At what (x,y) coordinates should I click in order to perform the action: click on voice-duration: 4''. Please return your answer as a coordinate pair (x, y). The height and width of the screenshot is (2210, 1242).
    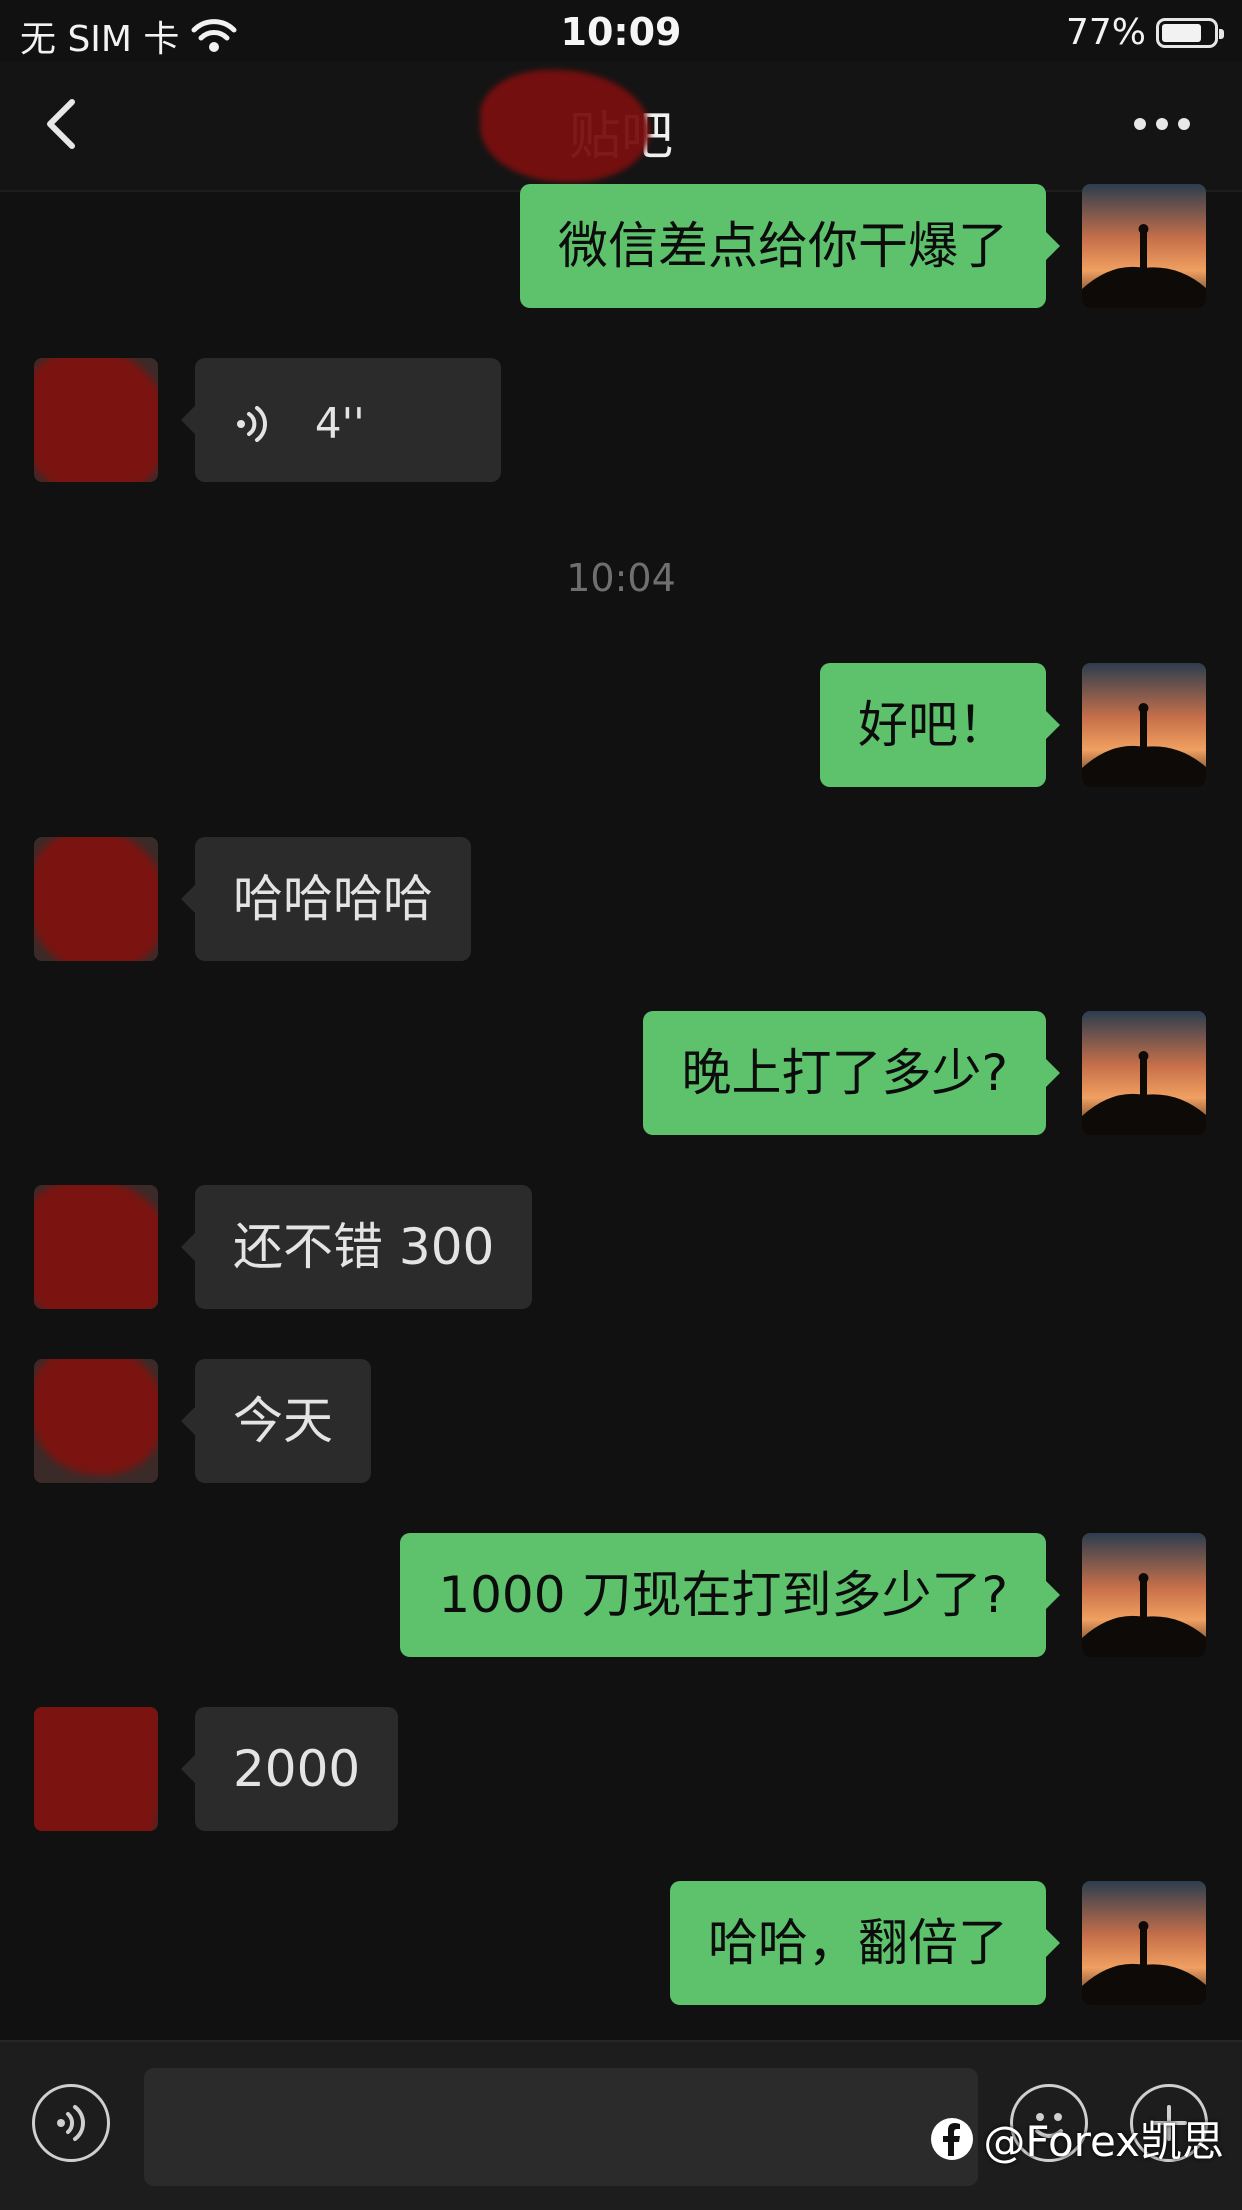
    Looking at the image, I should click on (339, 423).